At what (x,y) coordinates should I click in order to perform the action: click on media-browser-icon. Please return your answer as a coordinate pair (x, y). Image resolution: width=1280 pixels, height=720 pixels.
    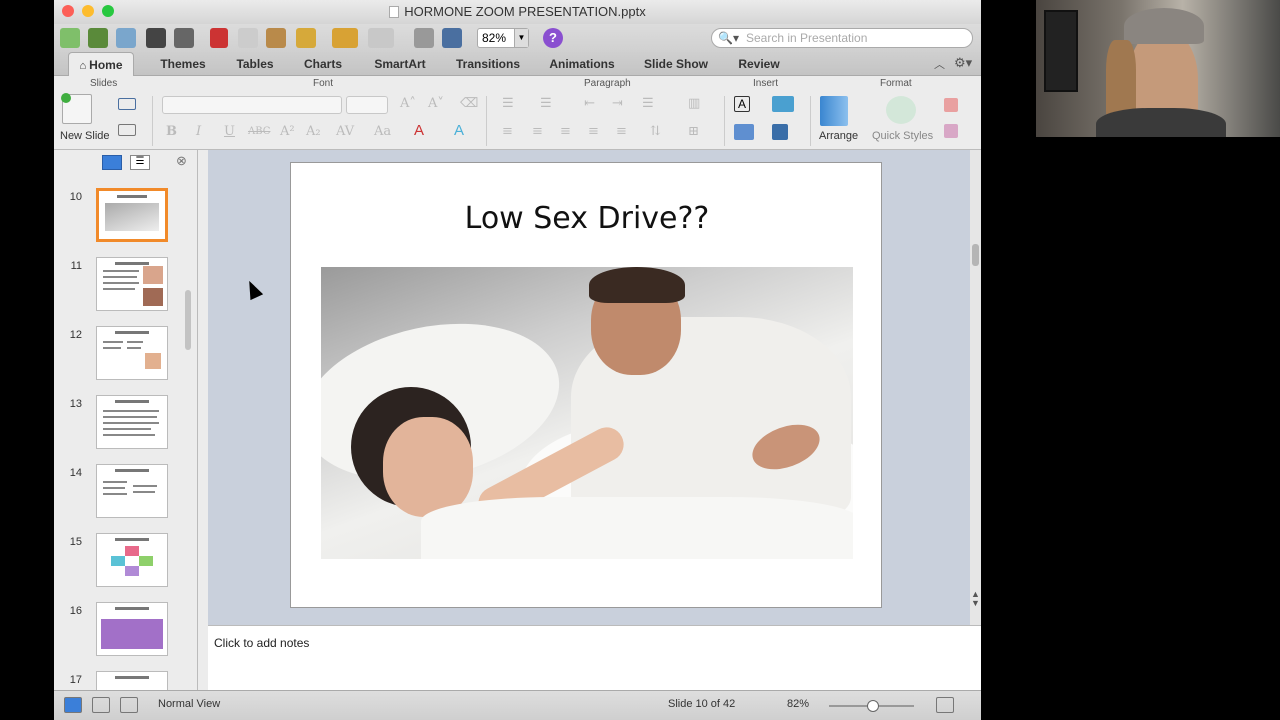
    Looking at the image, I should click on (452, 38).